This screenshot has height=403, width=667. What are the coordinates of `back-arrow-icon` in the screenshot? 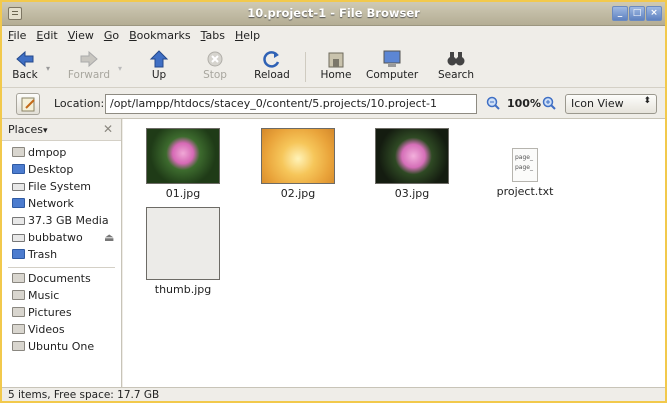 It's located at (25, 59).